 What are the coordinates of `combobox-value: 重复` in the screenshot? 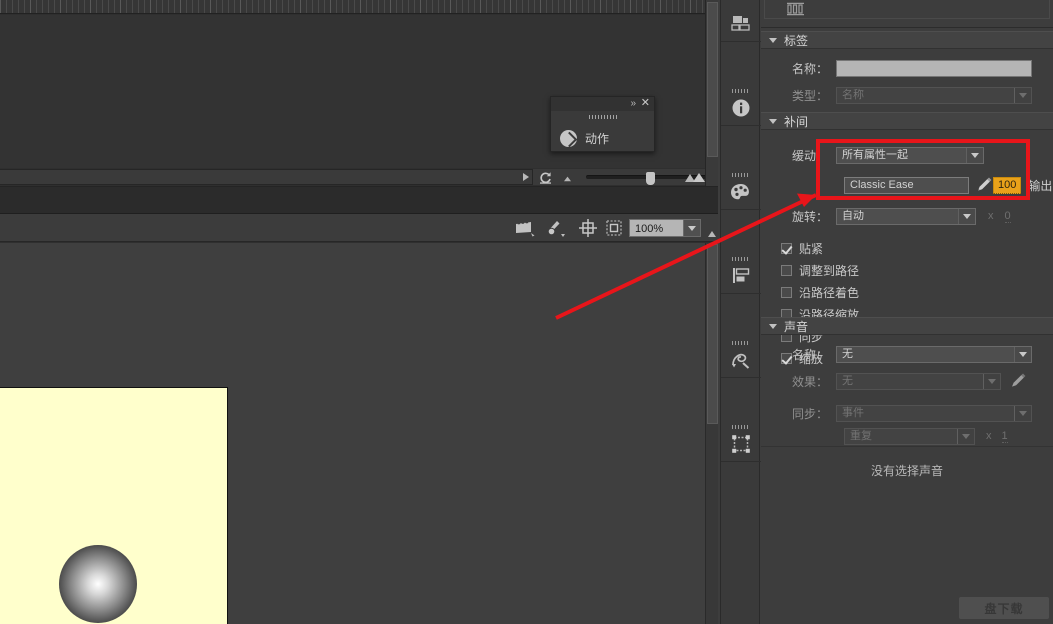 It's located at (861, 435).